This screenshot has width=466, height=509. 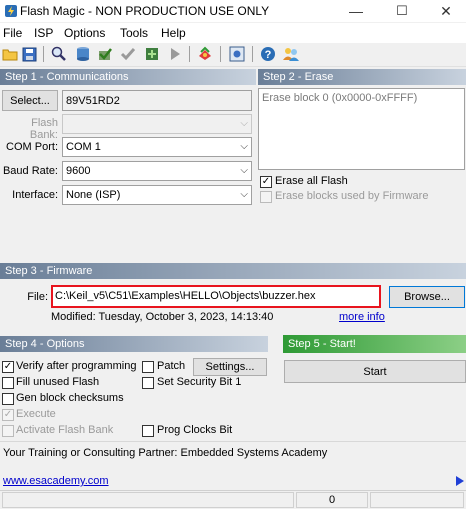 What do you see at coordinates (93, 195) in the screenshot?
I see `interface-value: None (ISP)` at bounding box center [93, 195].